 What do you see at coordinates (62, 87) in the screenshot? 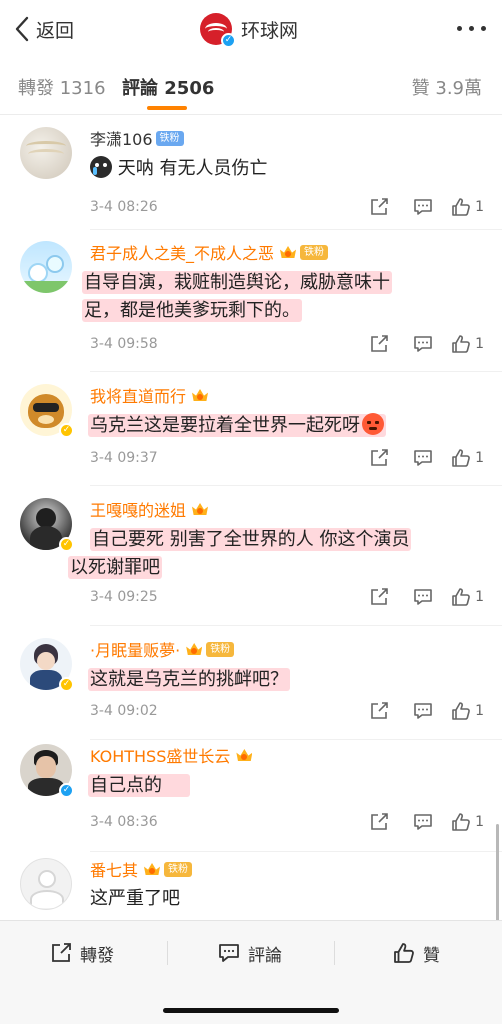
I see `tab-reposts: 轉發 1316` at bounding box center [62, 87].